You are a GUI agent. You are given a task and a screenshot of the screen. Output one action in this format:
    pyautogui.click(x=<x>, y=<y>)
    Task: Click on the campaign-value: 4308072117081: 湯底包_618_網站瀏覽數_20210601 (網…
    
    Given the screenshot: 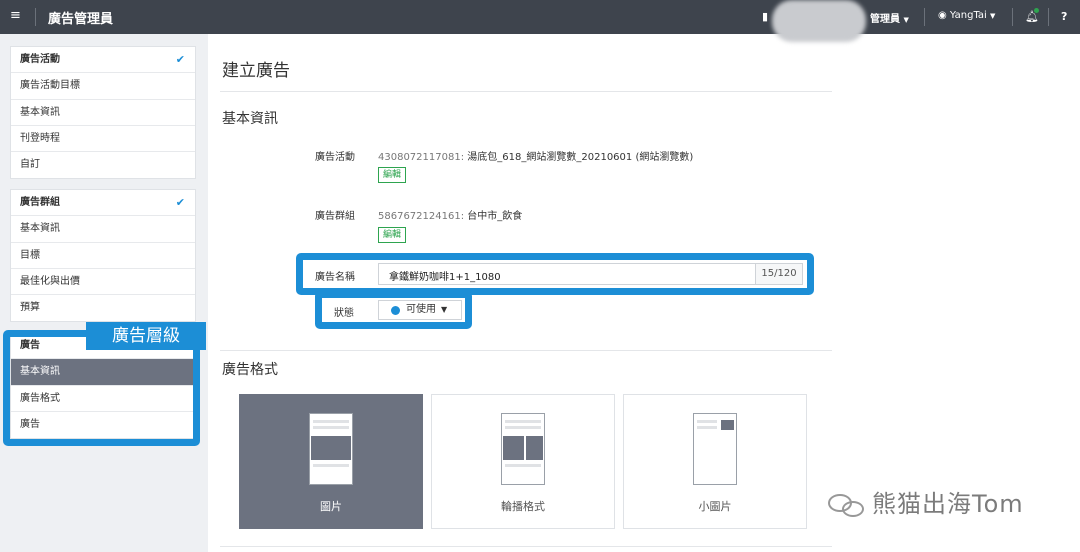 What is the action you would take?
    pyautogui.click(x=535, y=155)
    